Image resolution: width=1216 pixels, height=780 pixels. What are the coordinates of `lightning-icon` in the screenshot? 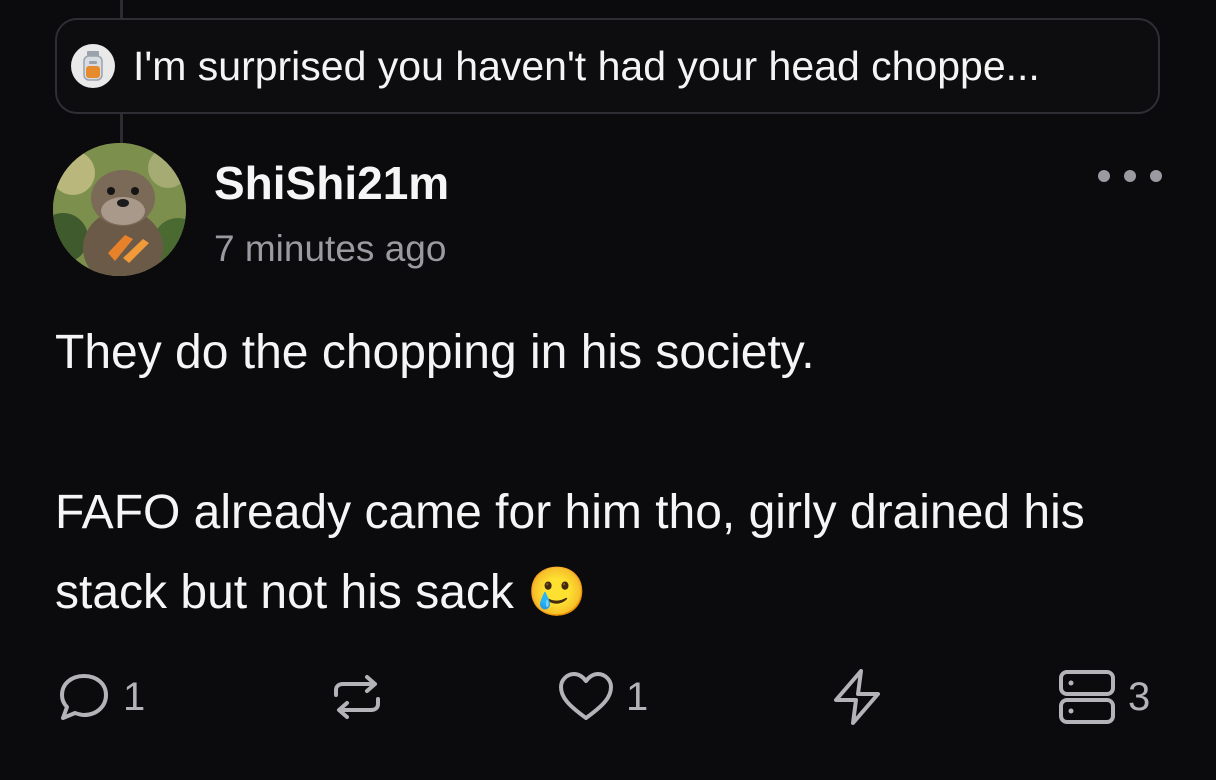 It's located at (857, 697).